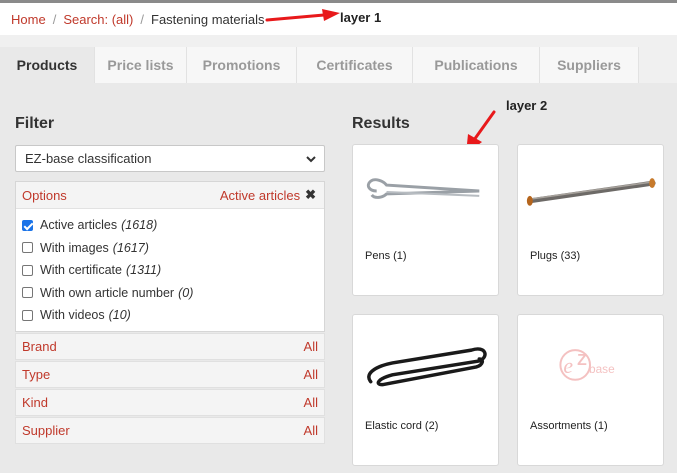 The width and height of the screenshot is (677, 473). Describe the element at coordinates (74, 247) in the screenshot. I see `option-label: With images` at that location.